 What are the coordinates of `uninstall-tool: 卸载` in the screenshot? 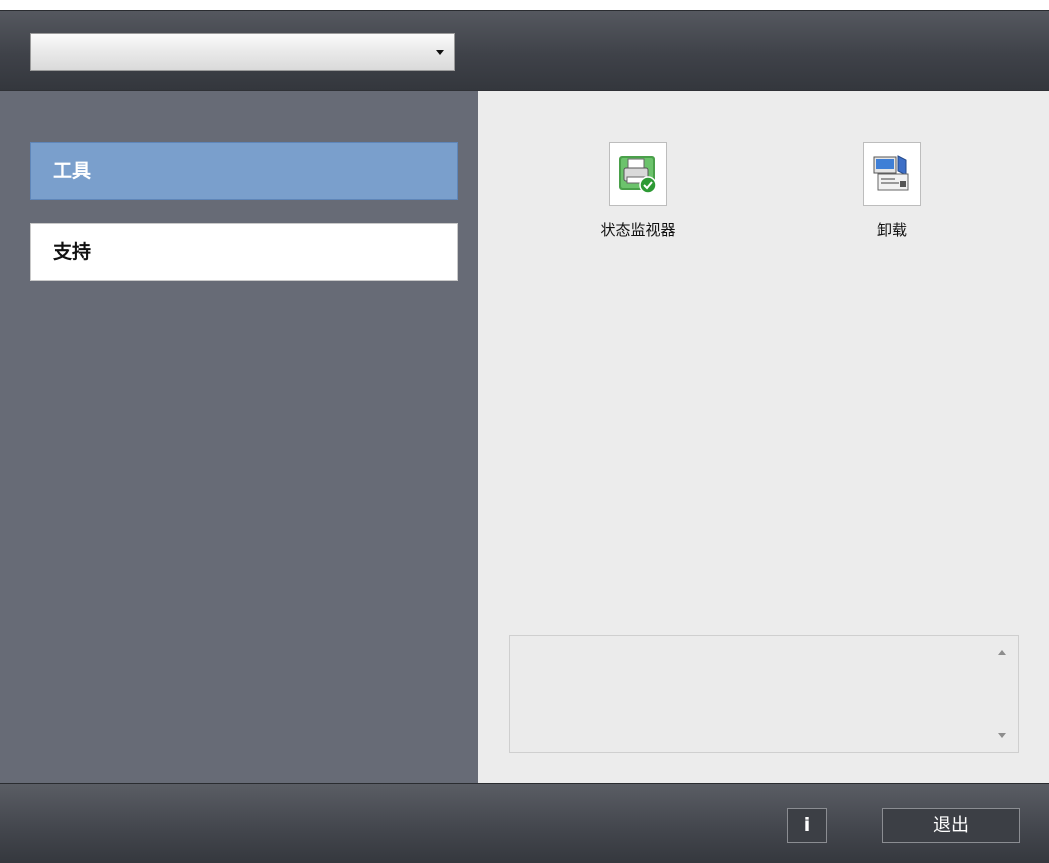 It's located at (892, 191).